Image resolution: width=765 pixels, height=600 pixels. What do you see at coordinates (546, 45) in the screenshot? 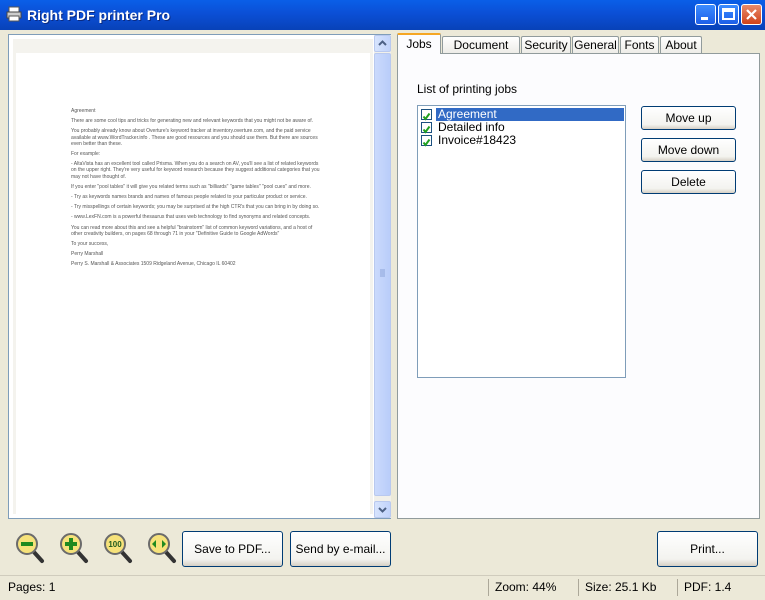
I see `tab-security: Security` at bounding box center [546, 45].